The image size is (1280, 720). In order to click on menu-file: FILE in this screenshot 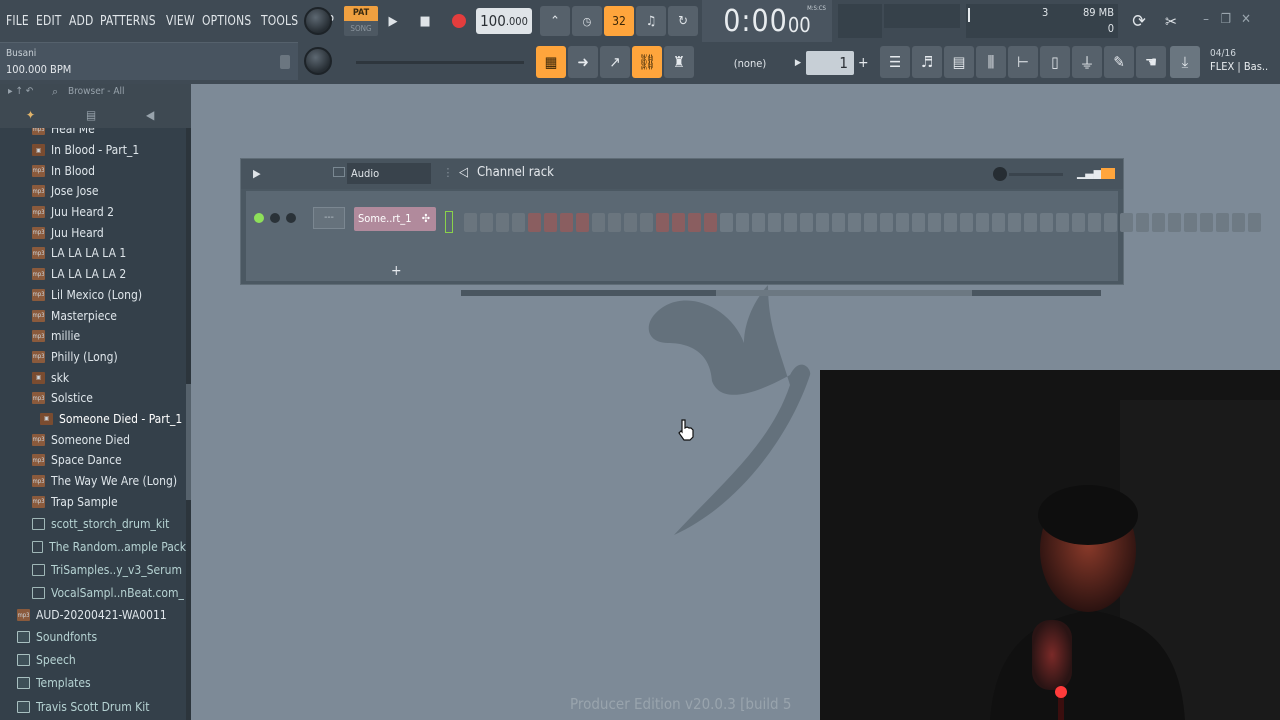, I will do `click(17, 21)`.